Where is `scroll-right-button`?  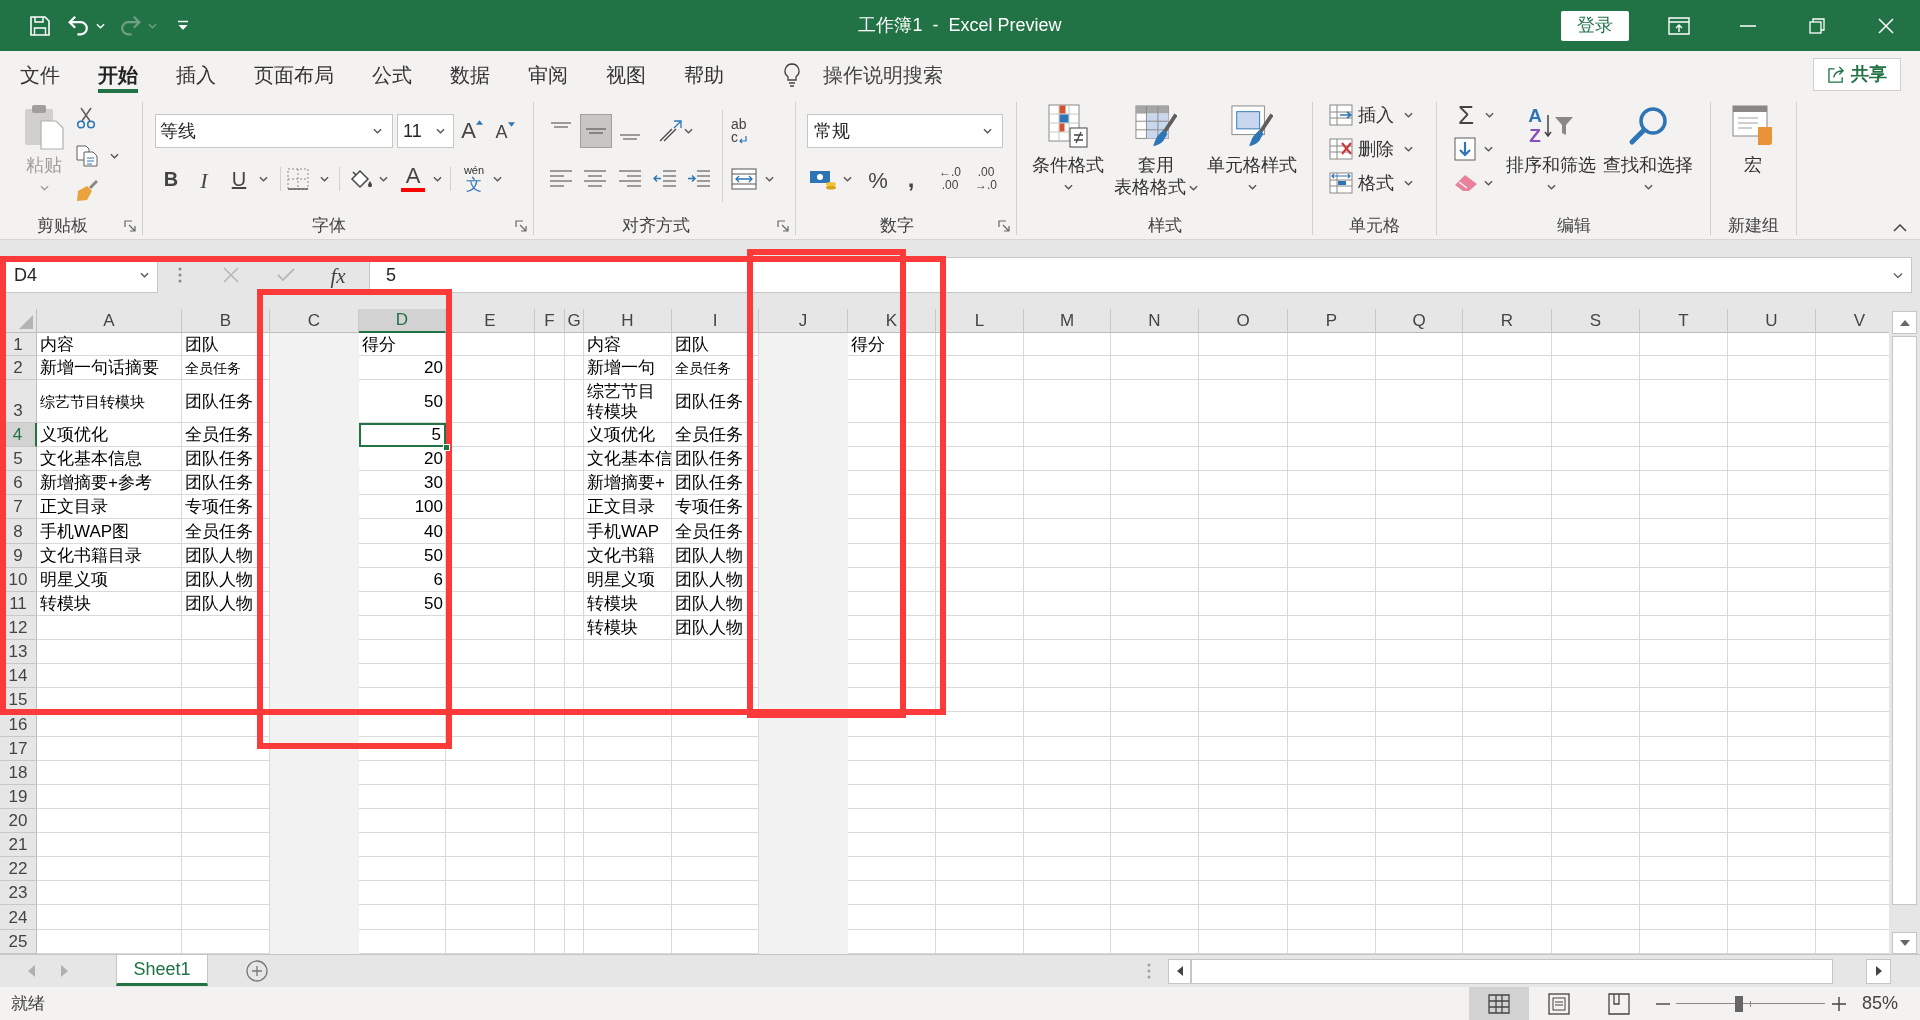
scroll-right-button is located at coordinates (1878, 971).